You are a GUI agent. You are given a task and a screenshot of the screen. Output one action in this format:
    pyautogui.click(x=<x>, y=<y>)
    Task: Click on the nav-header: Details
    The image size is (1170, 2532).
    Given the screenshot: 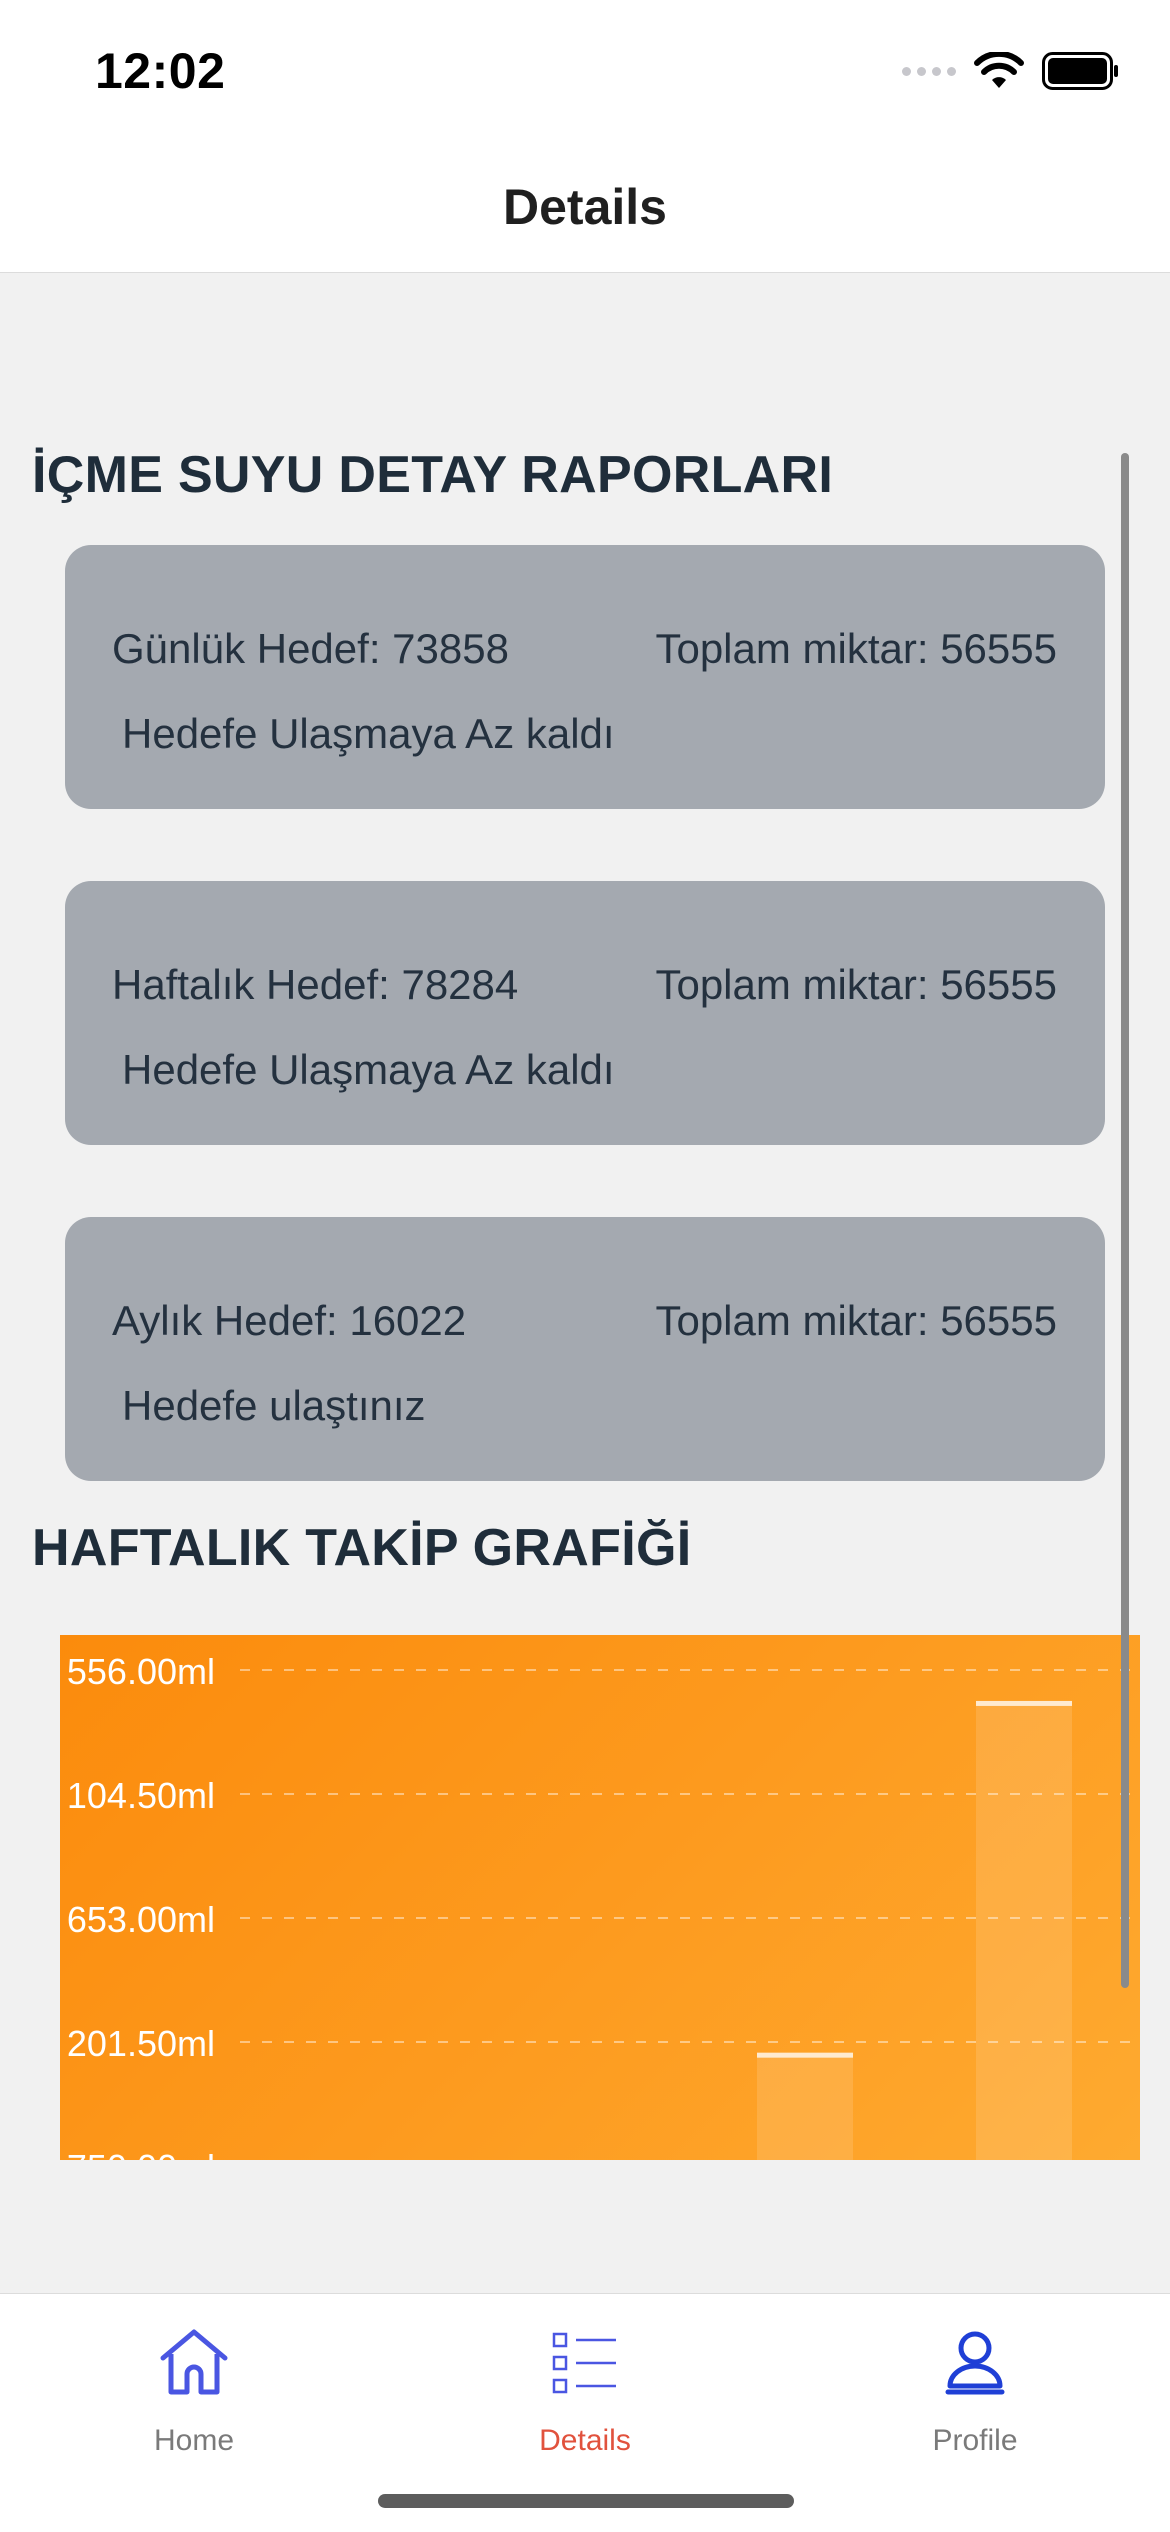 What is the action you would take?
    pyautogui.click(x=585, y=206)
    